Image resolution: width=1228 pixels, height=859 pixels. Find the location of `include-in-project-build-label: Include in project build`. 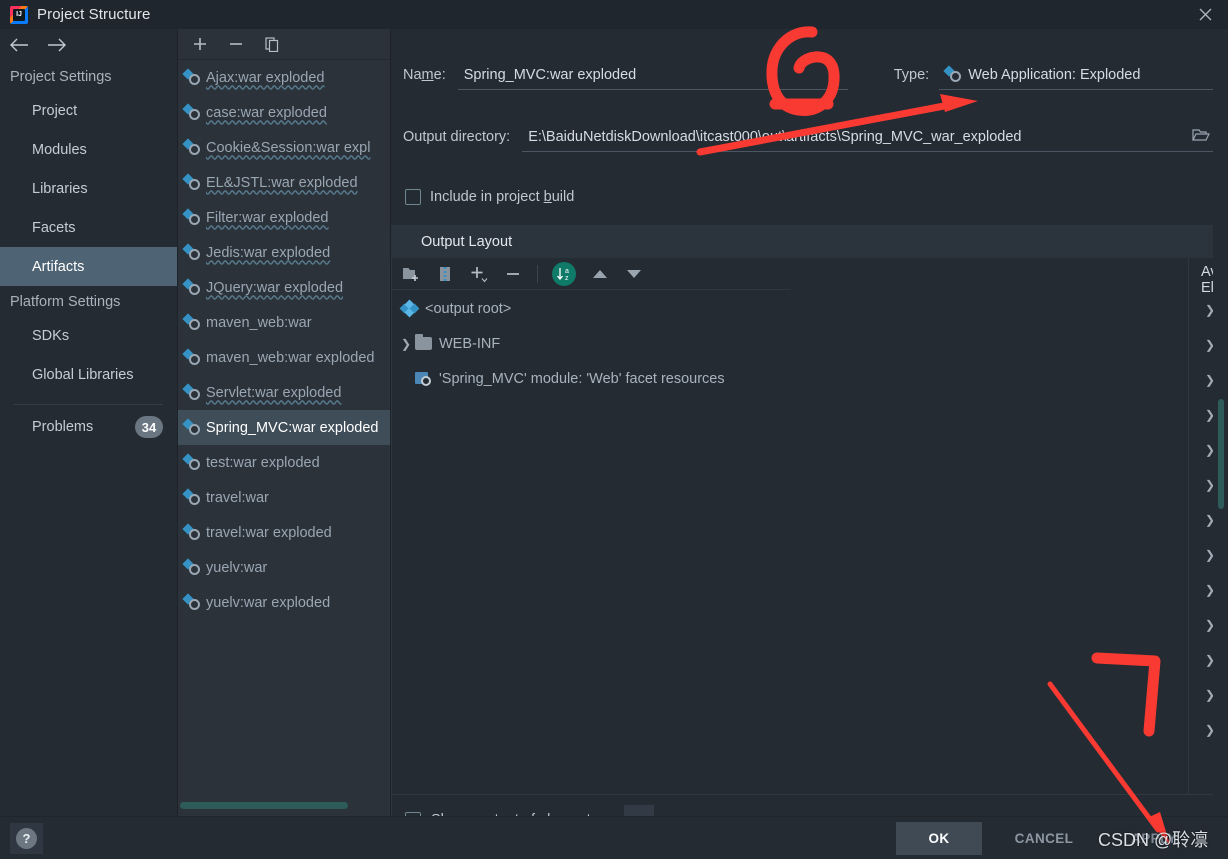

include-in-project-build-label: Include in project build is located at coordinates (502, 197).